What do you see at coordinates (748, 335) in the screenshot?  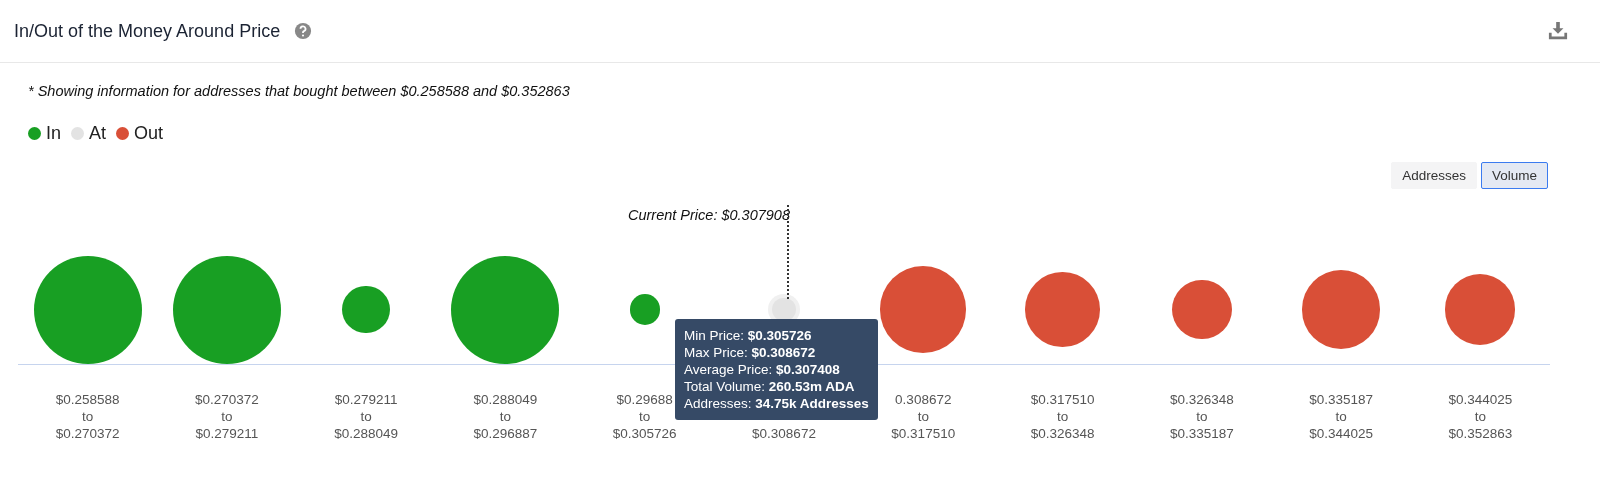 I see `tooltip-line: Min Price: $0.305726` at bounding box center [748, 335].